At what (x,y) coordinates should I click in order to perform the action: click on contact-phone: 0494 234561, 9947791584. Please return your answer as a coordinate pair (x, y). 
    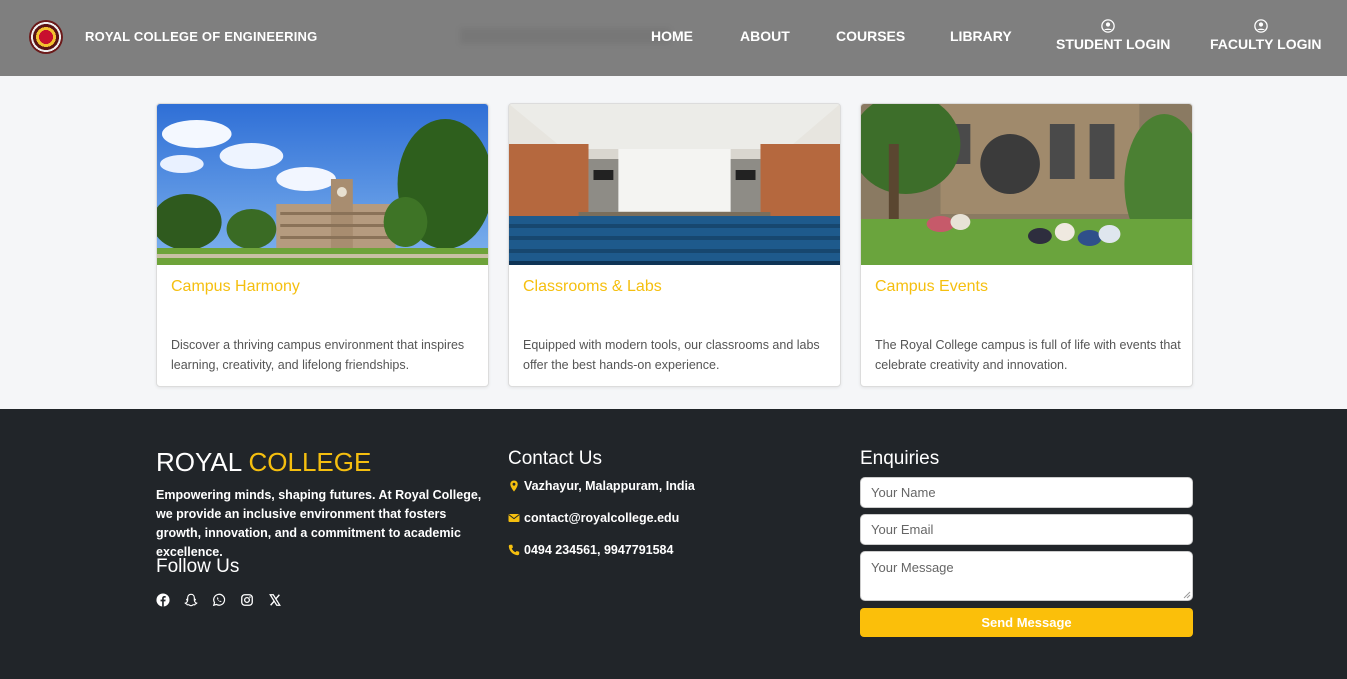
    Looking at the image, I should click on (590, 550).